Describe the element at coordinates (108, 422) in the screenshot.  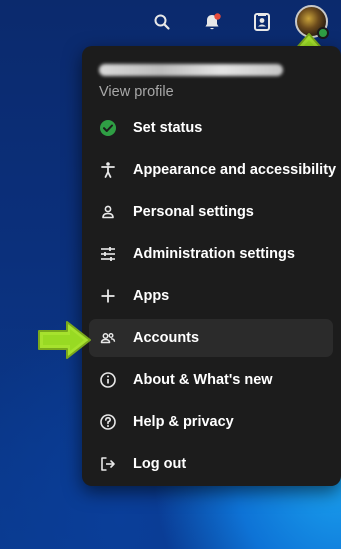
I see `help-icon` at that location.